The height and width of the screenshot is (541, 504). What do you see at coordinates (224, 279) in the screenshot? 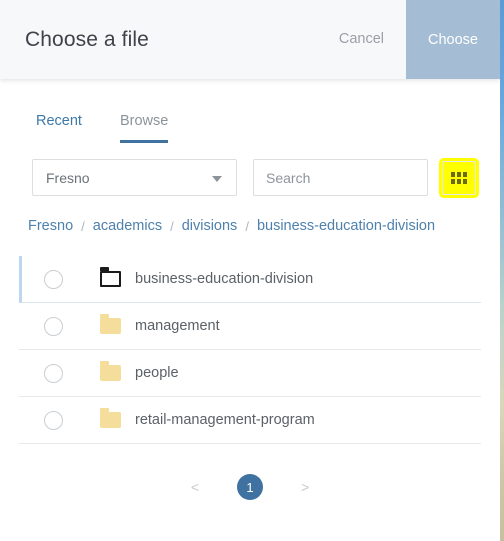
I see `file-name: business-education-division` at bounding box center [224, 279].